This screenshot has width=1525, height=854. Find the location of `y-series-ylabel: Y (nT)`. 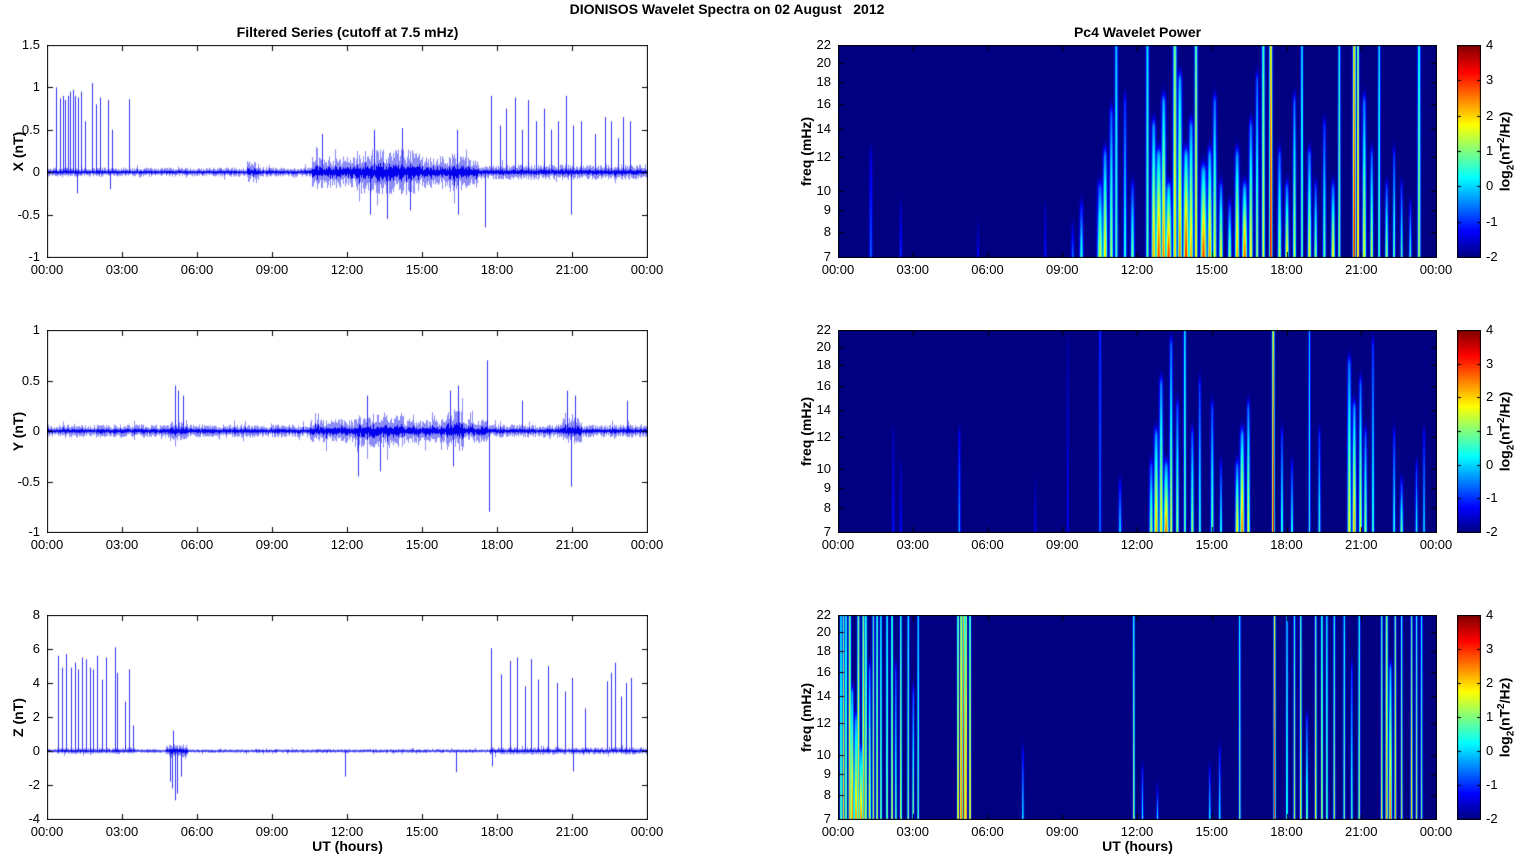

y-series-ylabel: Y (nT) is located at coordinates (18, 431).